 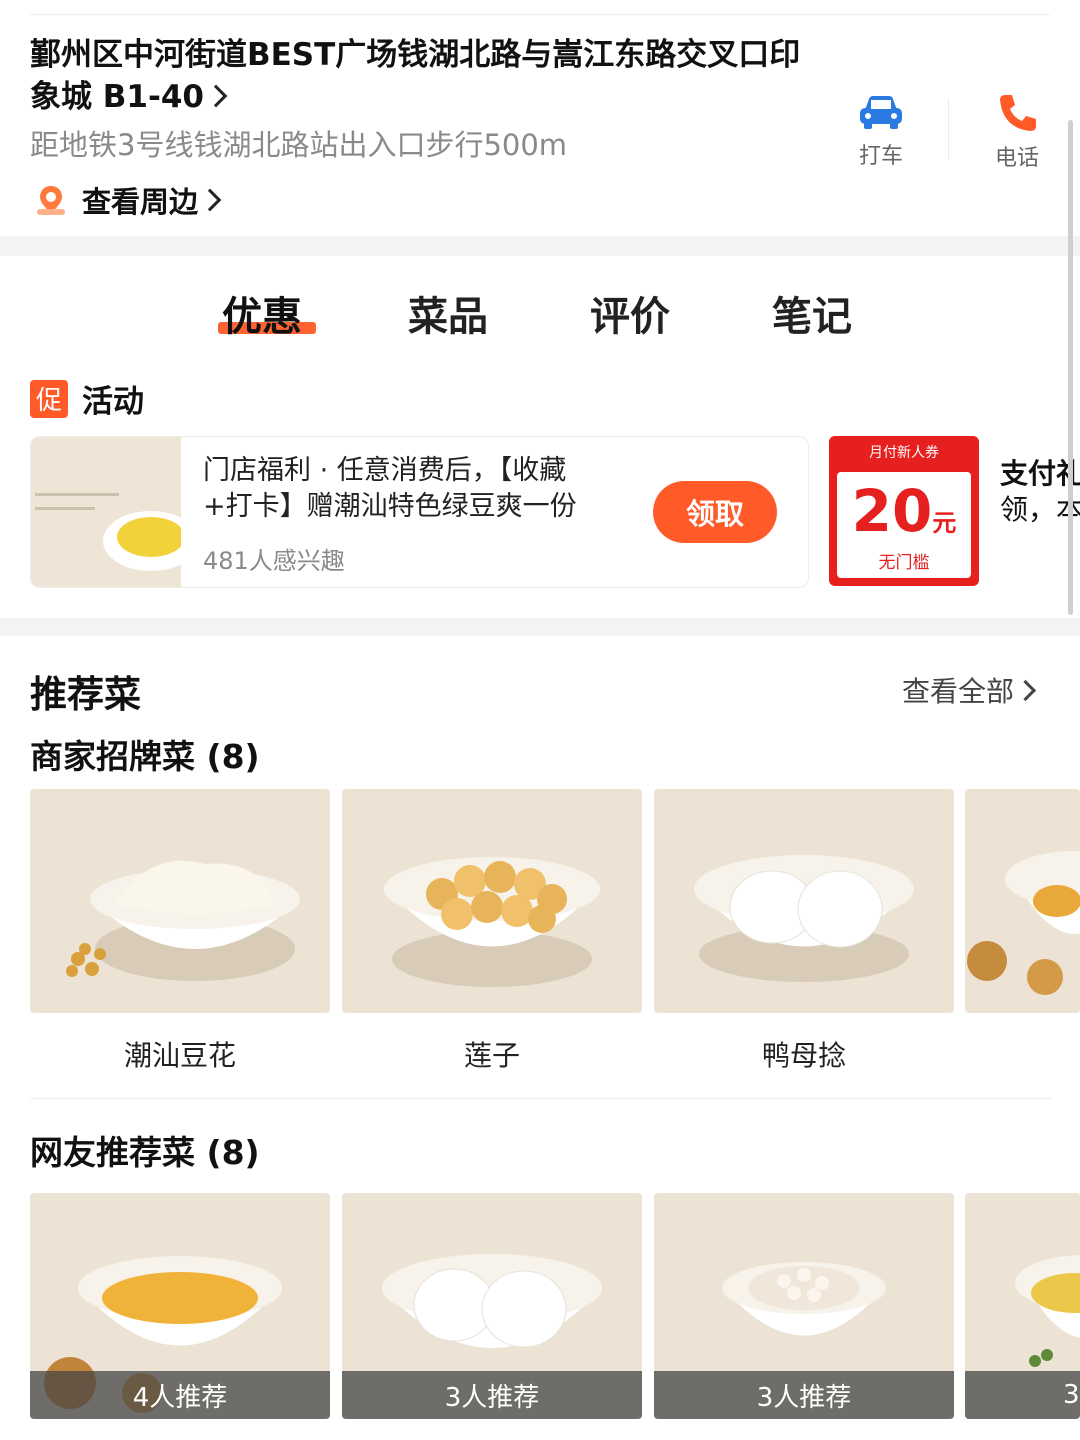 What do you see at coordinates (140, 202) in the screenshot?
I see `nearby-label: 查看周边` at bounding box center [140, 202].